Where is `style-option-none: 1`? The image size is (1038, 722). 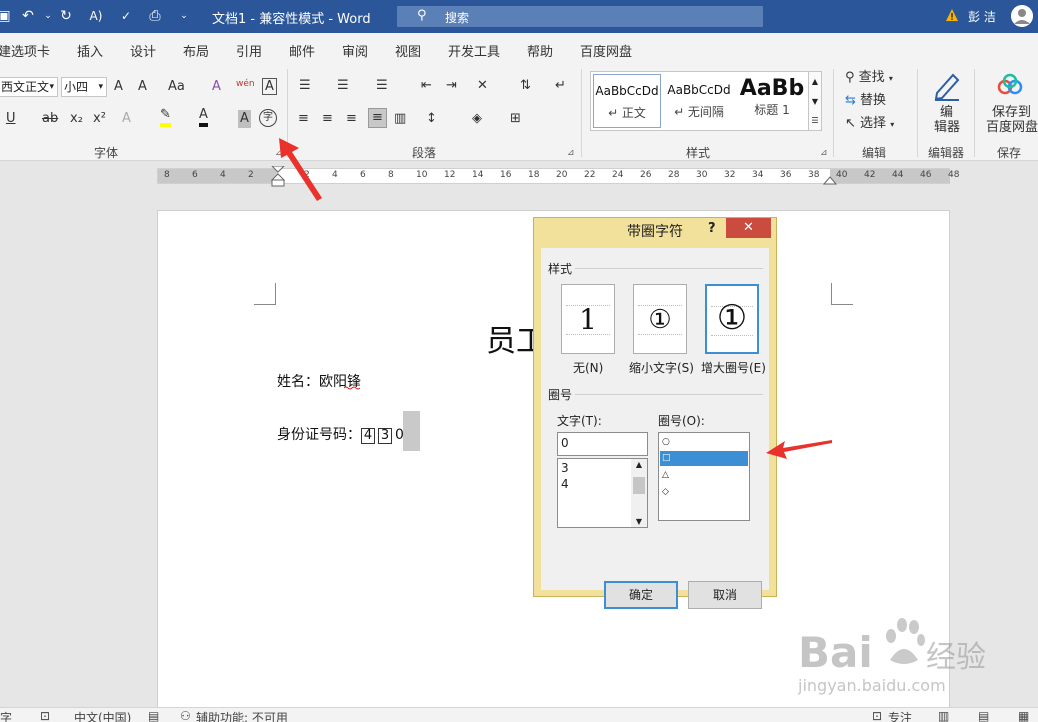
style-option-none: 1 is located at coordinates (588, 319).